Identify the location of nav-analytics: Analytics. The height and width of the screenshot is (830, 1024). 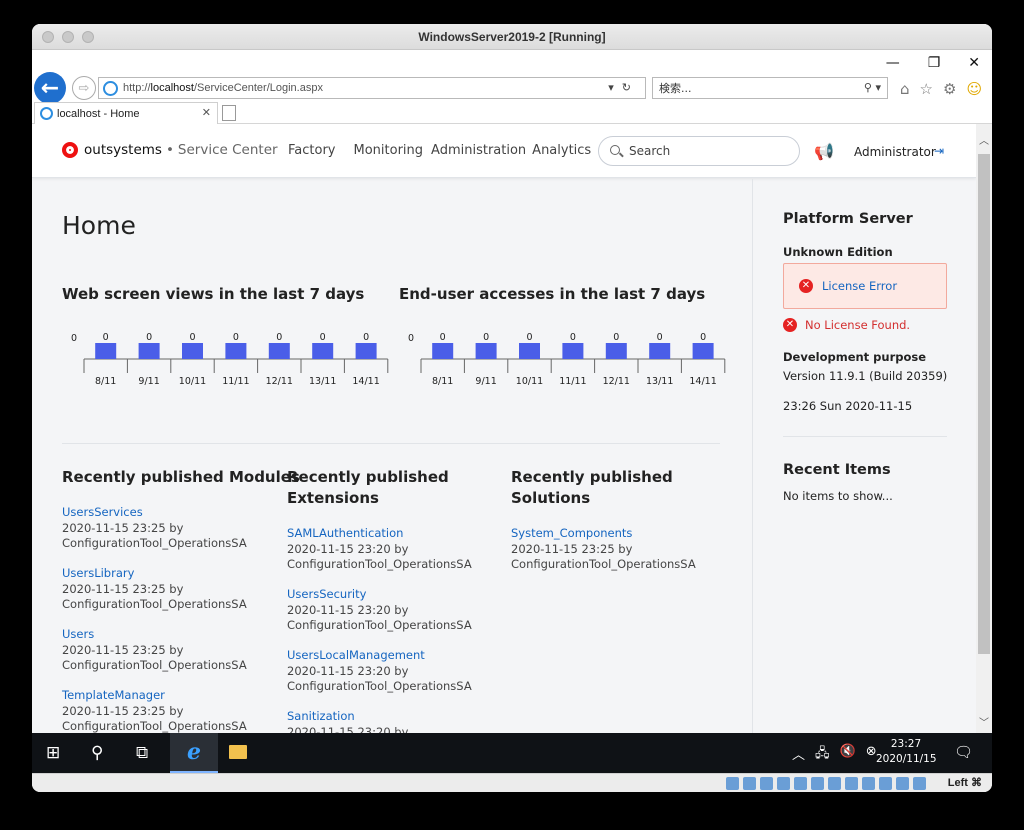
(561, 150).